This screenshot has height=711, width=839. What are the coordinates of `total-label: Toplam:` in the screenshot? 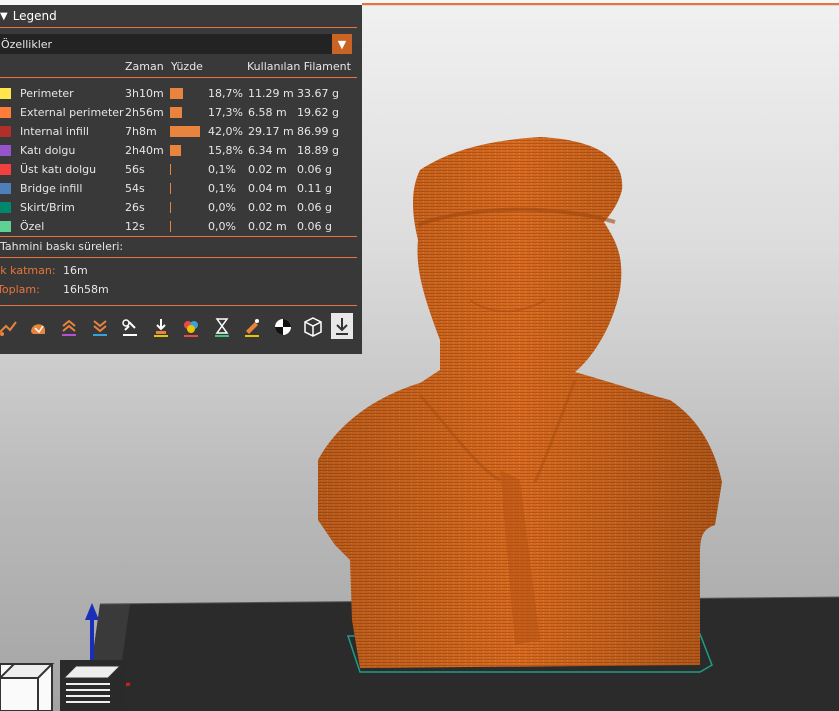 It's located at (20, 289).